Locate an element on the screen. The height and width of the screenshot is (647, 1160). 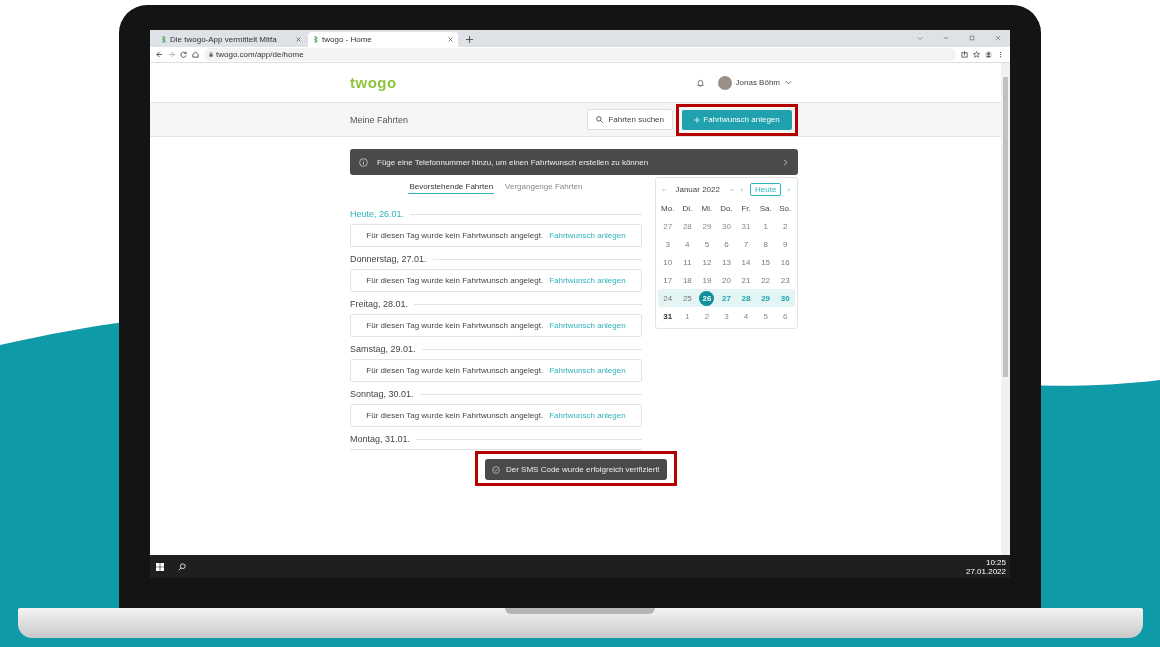
calendar-day: 16 is located at coordinates (785, 262).